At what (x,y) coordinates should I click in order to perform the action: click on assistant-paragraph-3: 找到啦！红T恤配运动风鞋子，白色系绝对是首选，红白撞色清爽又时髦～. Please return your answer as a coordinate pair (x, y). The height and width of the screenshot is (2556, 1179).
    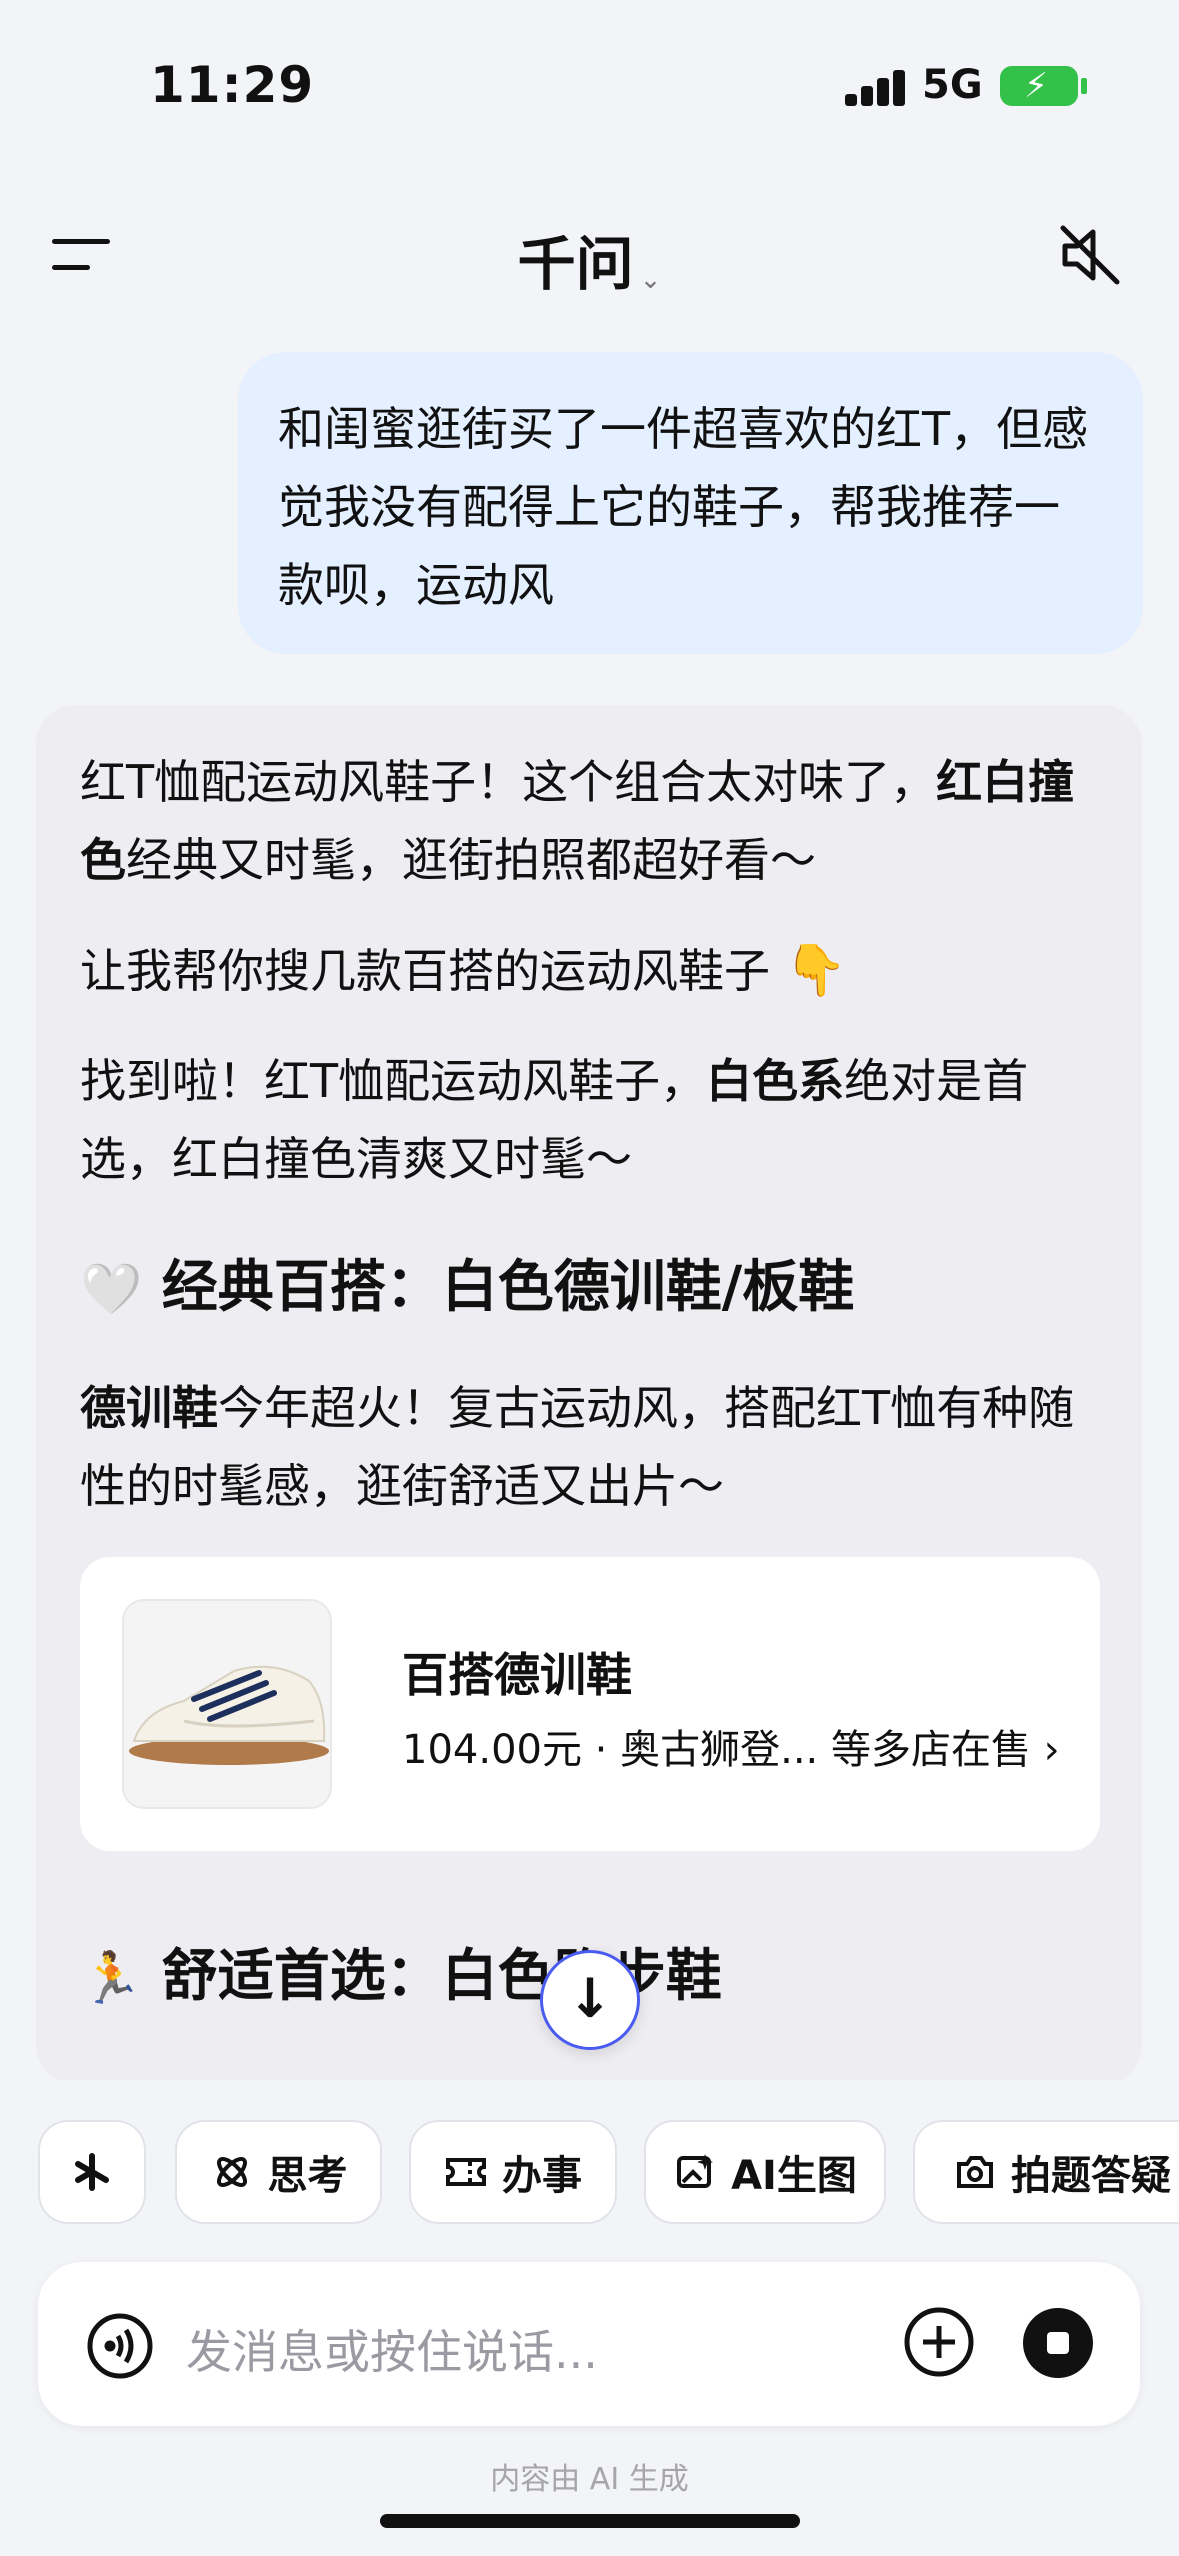
    Looking at the image, I should click on (590, 1120).